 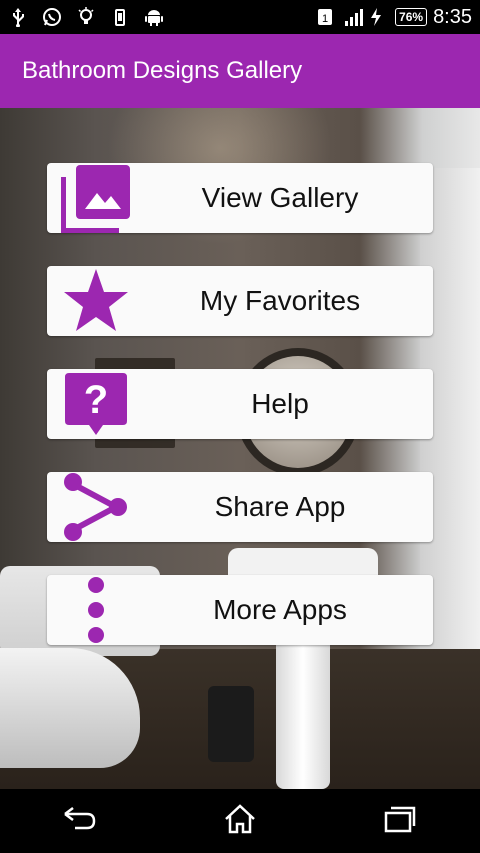 I want to click on svg-text: 1, so click(x=325, y=19).